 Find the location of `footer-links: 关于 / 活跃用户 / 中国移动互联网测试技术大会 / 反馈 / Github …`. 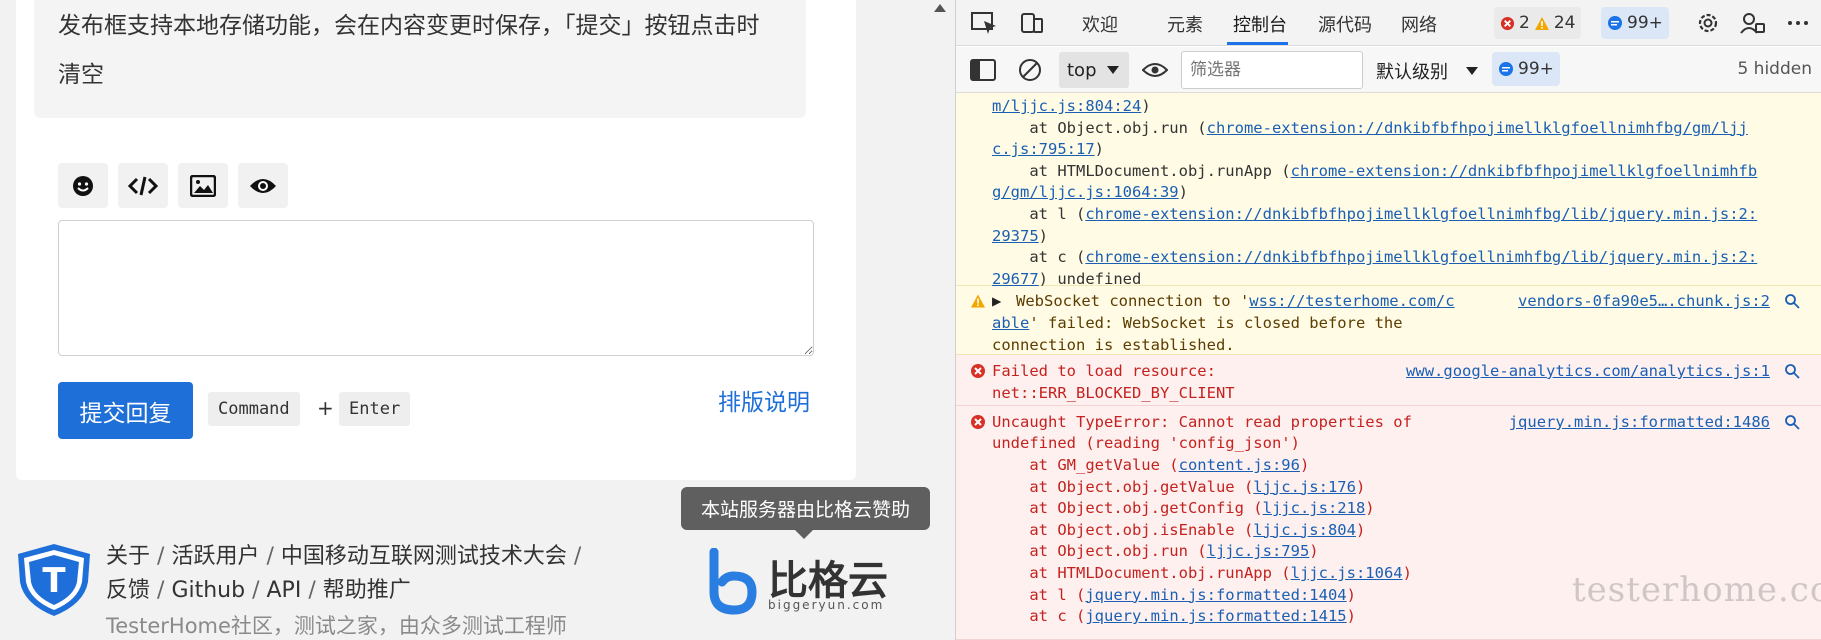

footer-links: 关于 / 活跃用户 / 中国移动互联网测试技术大会 / 反馈 / Github … is located at coordinates (344, 573).